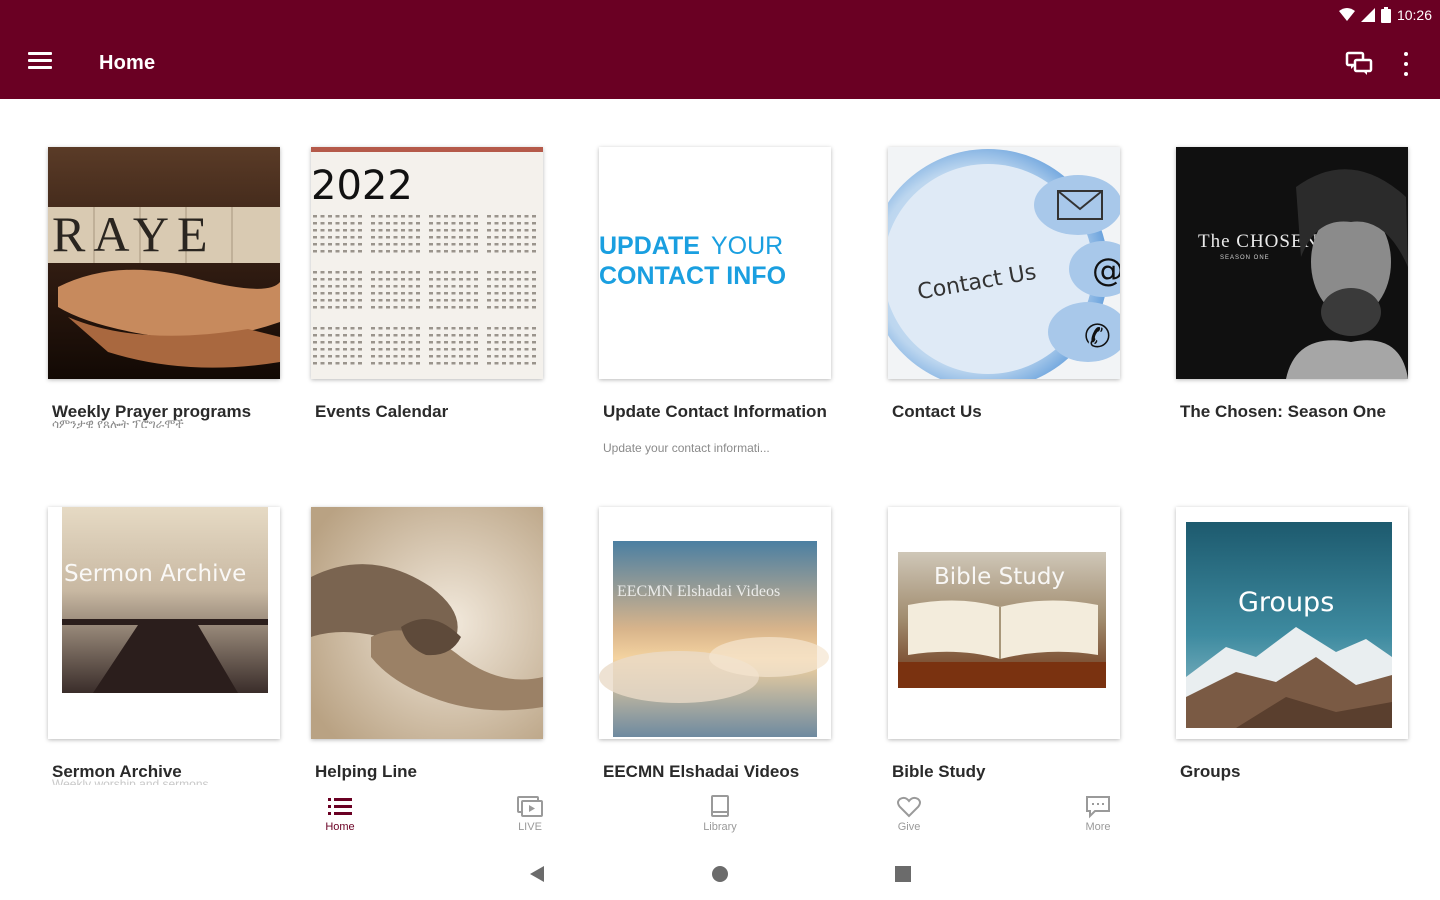  I want to click on book-icon, so click(720, 807).